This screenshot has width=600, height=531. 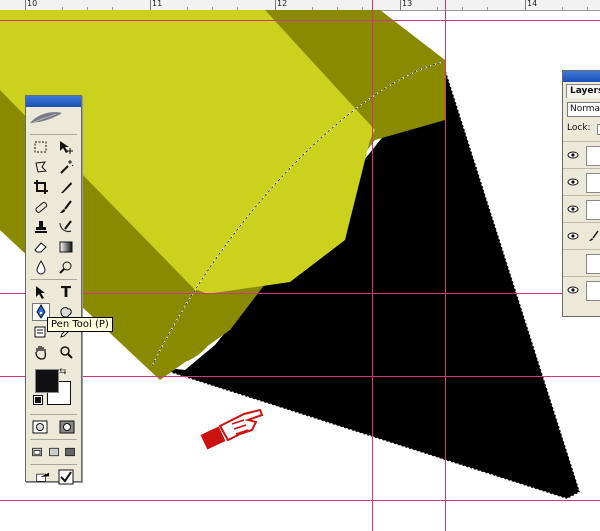 I want to click on path-selection-tool-icon, so click(x=41, y=292).